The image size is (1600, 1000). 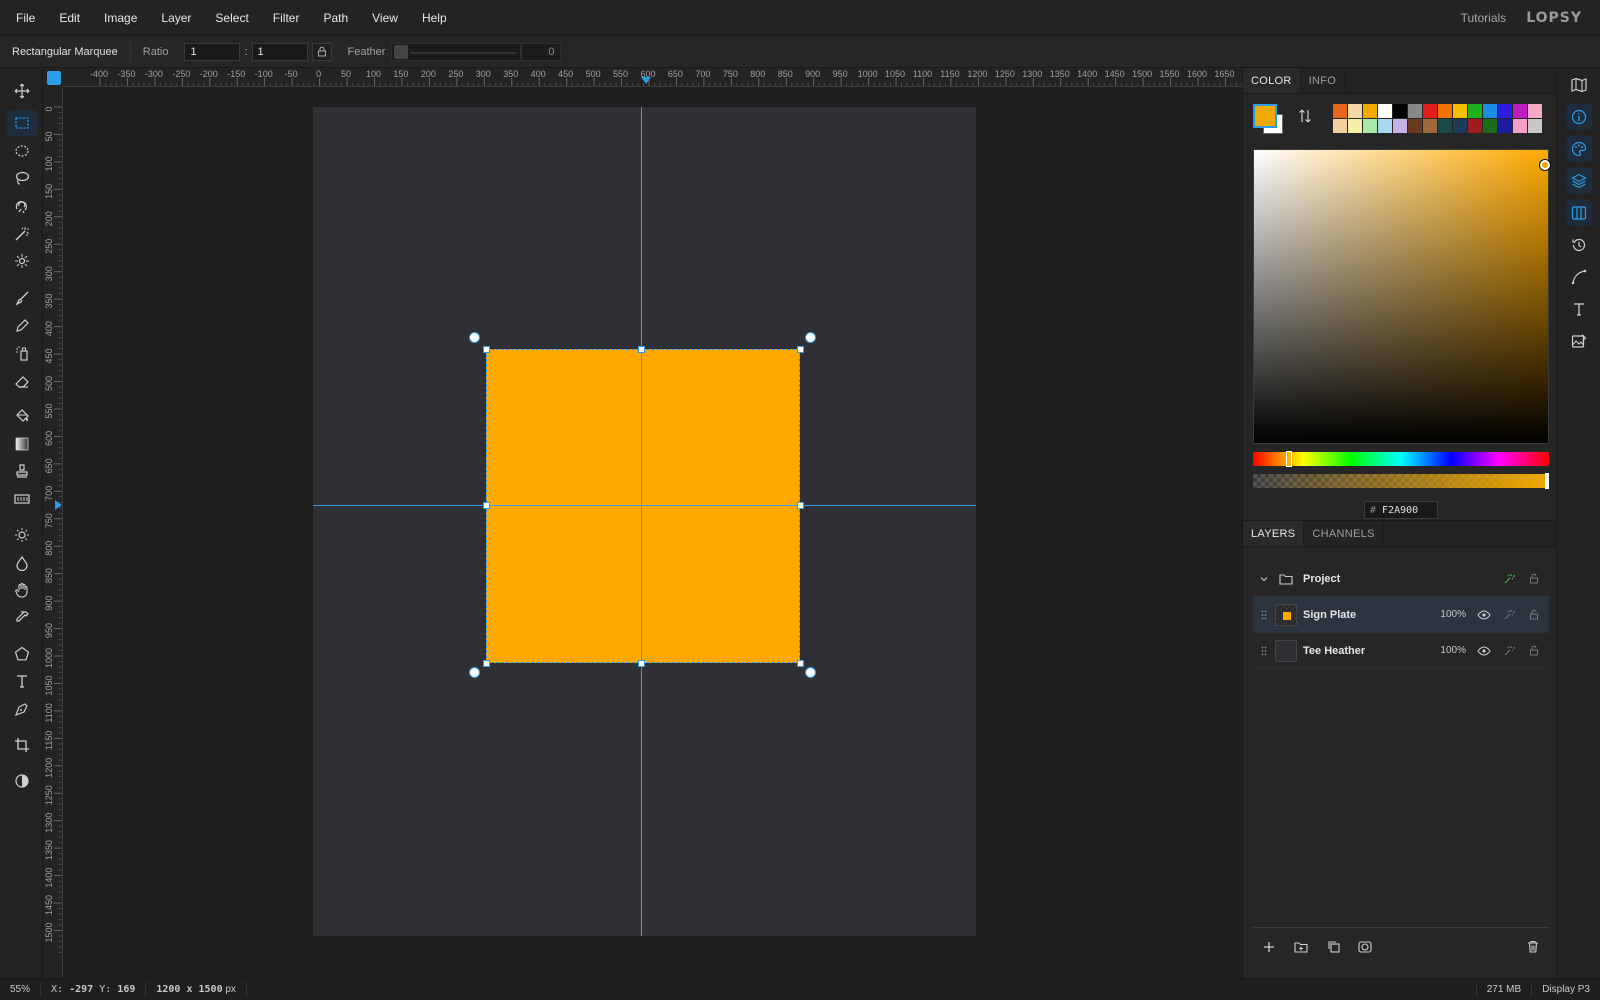 What do you see at coordinates (1579, 245) in the screenshot?
I see `rail-history` at bounding box center [1579, 245].